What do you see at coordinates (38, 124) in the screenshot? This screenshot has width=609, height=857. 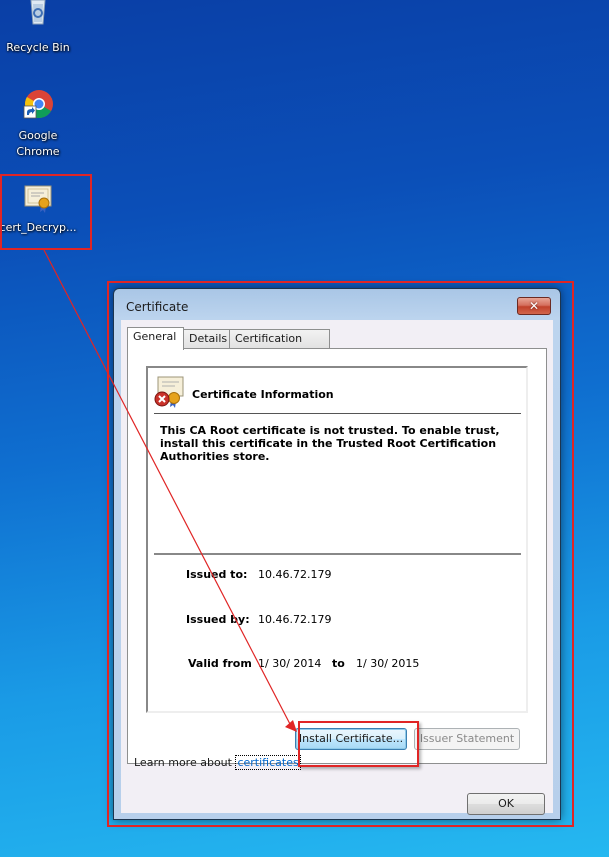 I see `desktop-icon-google-chrome: Google Chrome` at bounding box center [38, 124].